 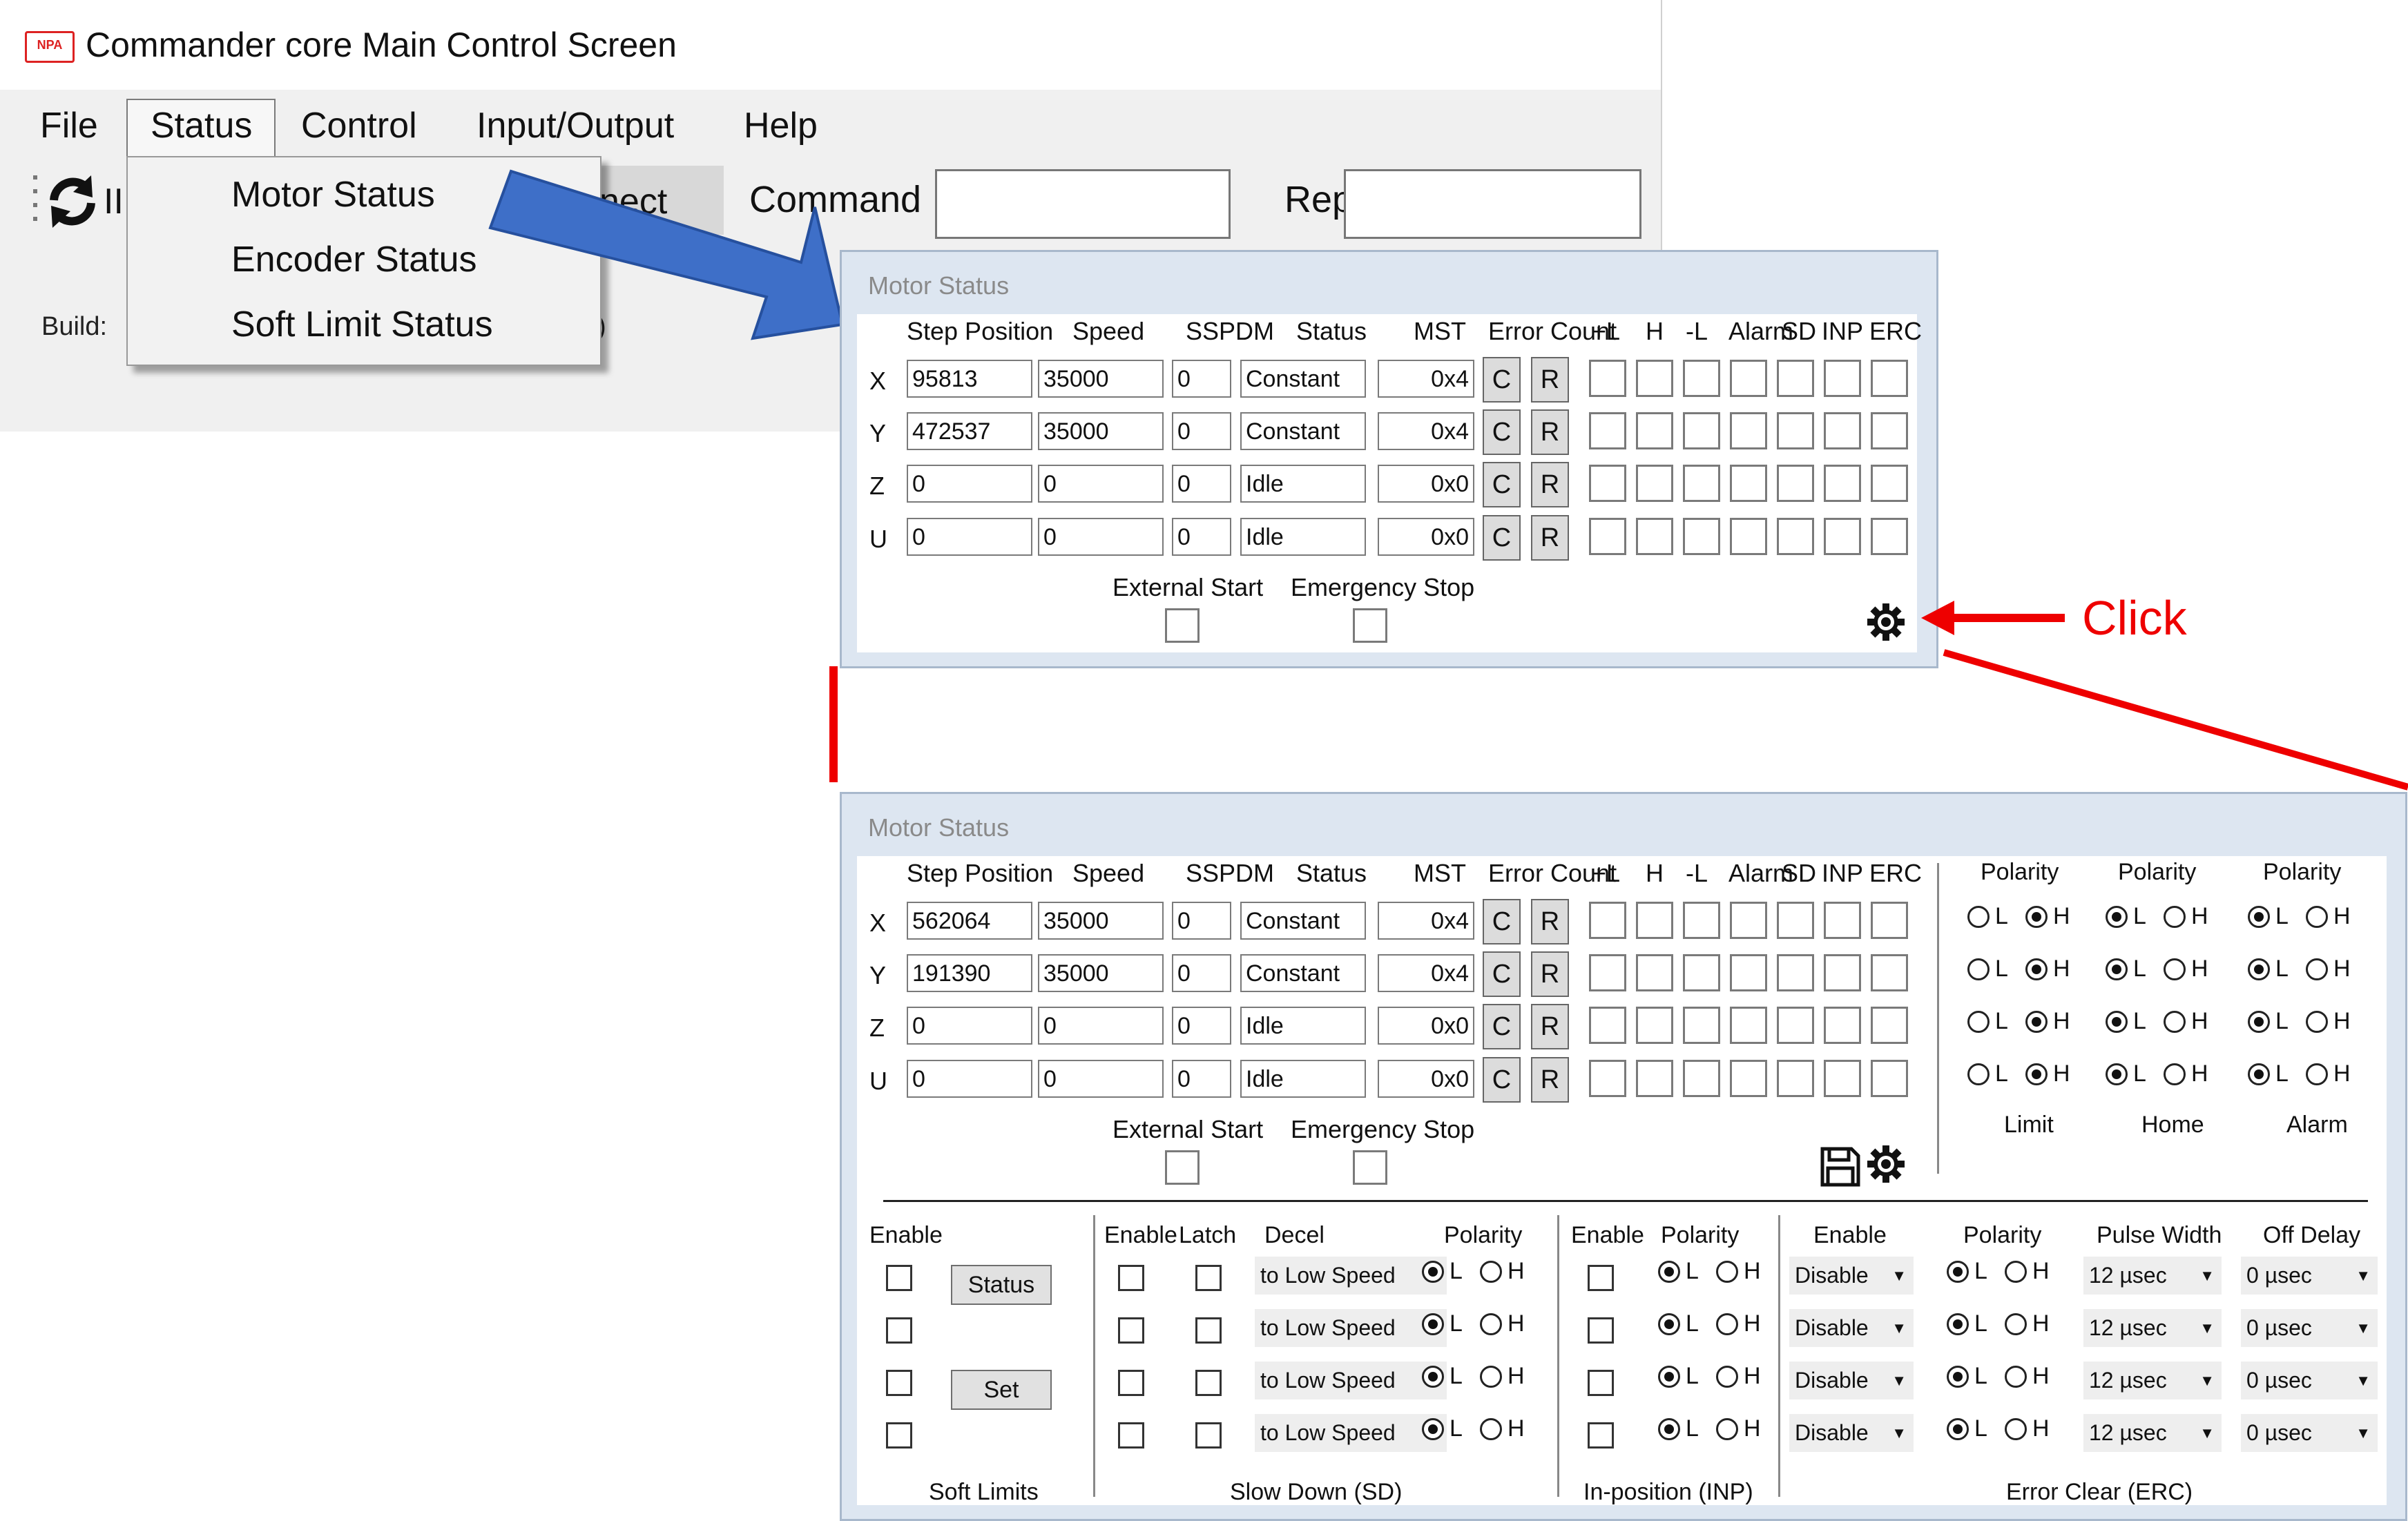 What do you see at coordinates (1182, 1167) in the screenshot?
I see `external-start-checkbox` at bounding box center [1182, 1167].